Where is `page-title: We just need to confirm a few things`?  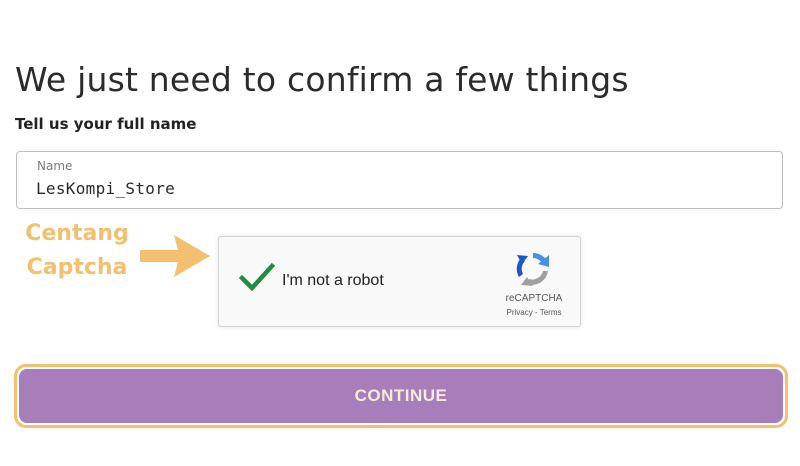
page-title: We just need to confirm a few things is located at coordinates (322, 79).